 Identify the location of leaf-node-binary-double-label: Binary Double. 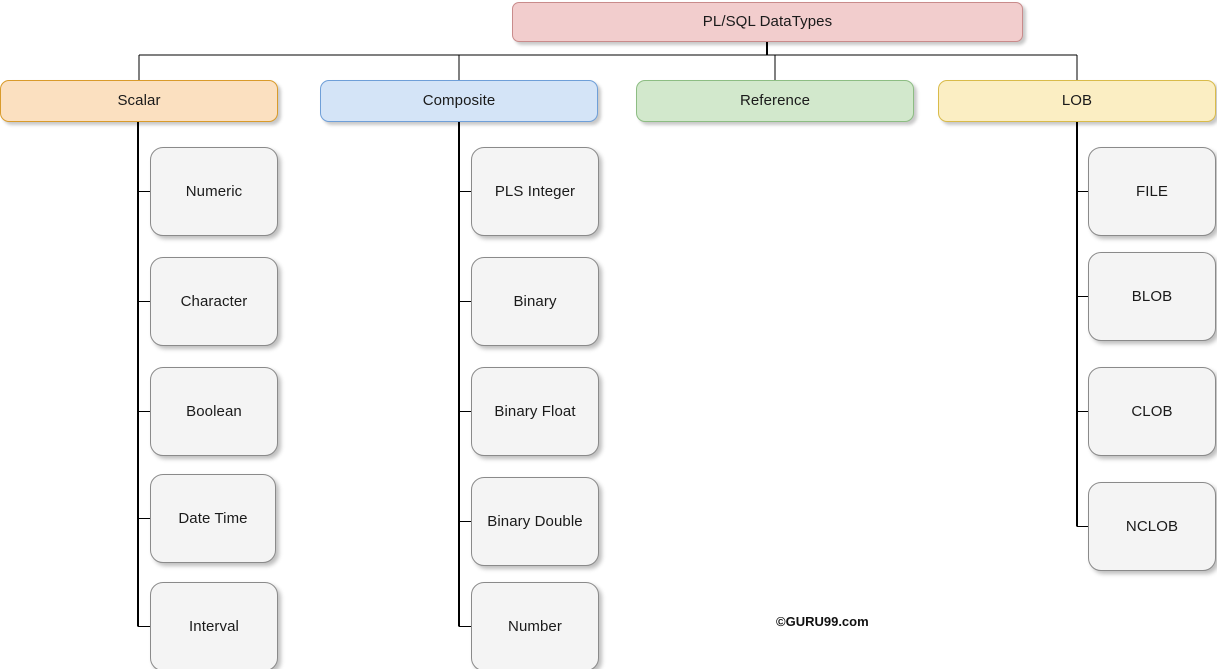
(535, 521).